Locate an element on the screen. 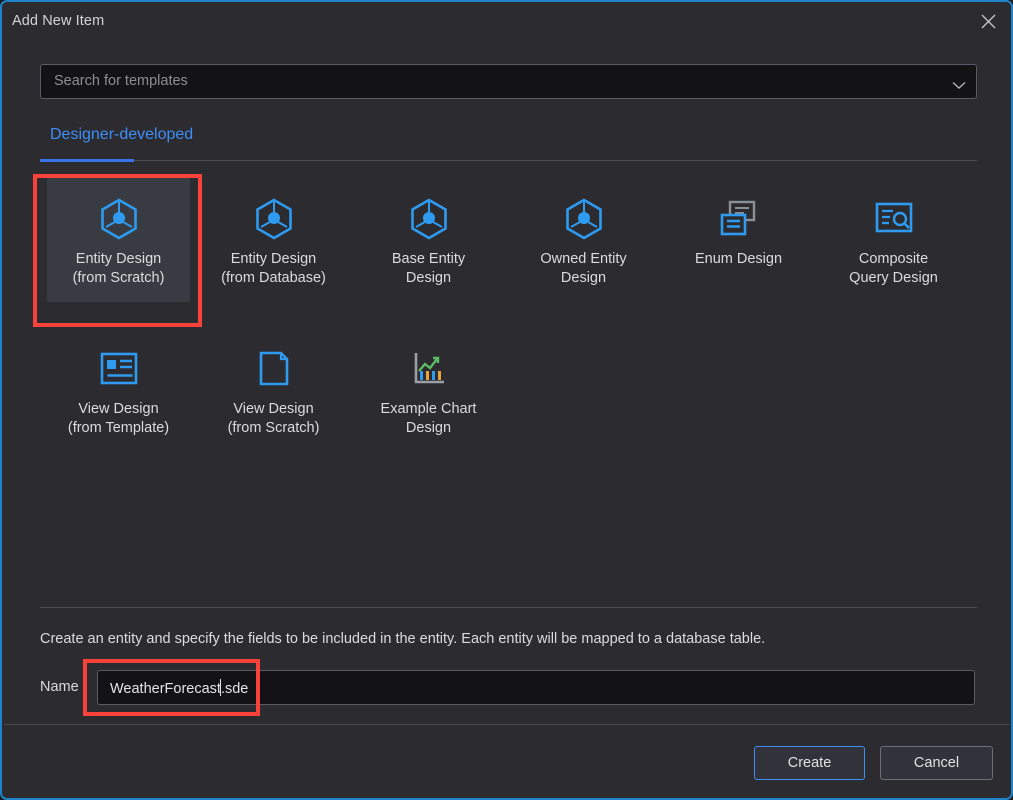  description-divider is located at coordinates (508, 607).